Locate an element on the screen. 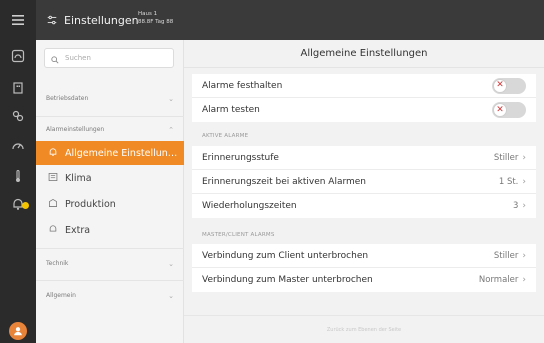 The height and width of the screenshot is (343, 544). section-label: Betriebsdaten is located at coordinates (67, 98).